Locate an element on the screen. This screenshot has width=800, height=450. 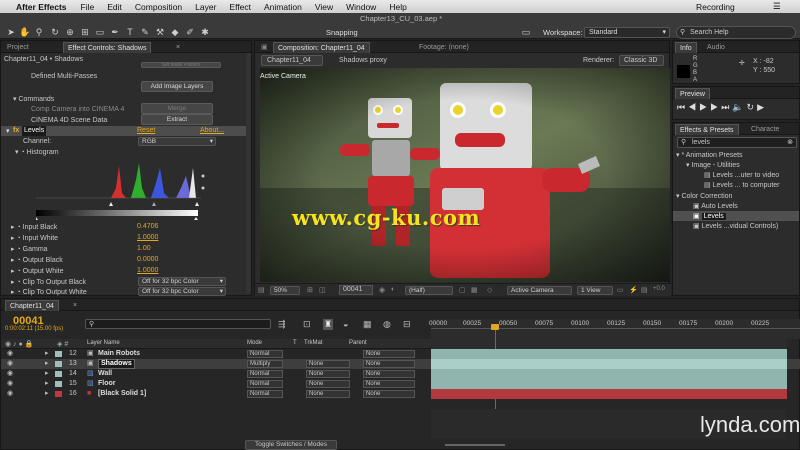
layer-row: ◉ ▸ 15 ▨ Floor Normal None None is located at coordinates (400, 384).